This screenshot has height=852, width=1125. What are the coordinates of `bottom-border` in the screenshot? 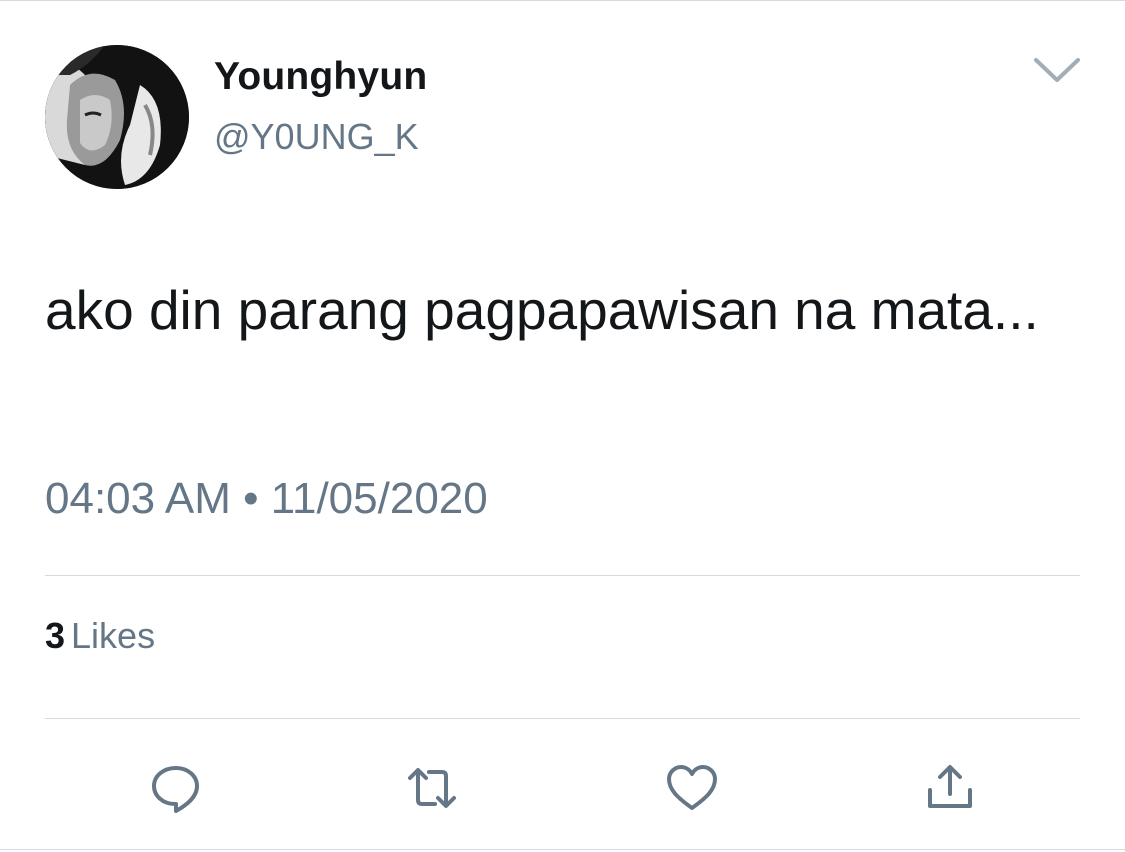 It's located at (562, 849).